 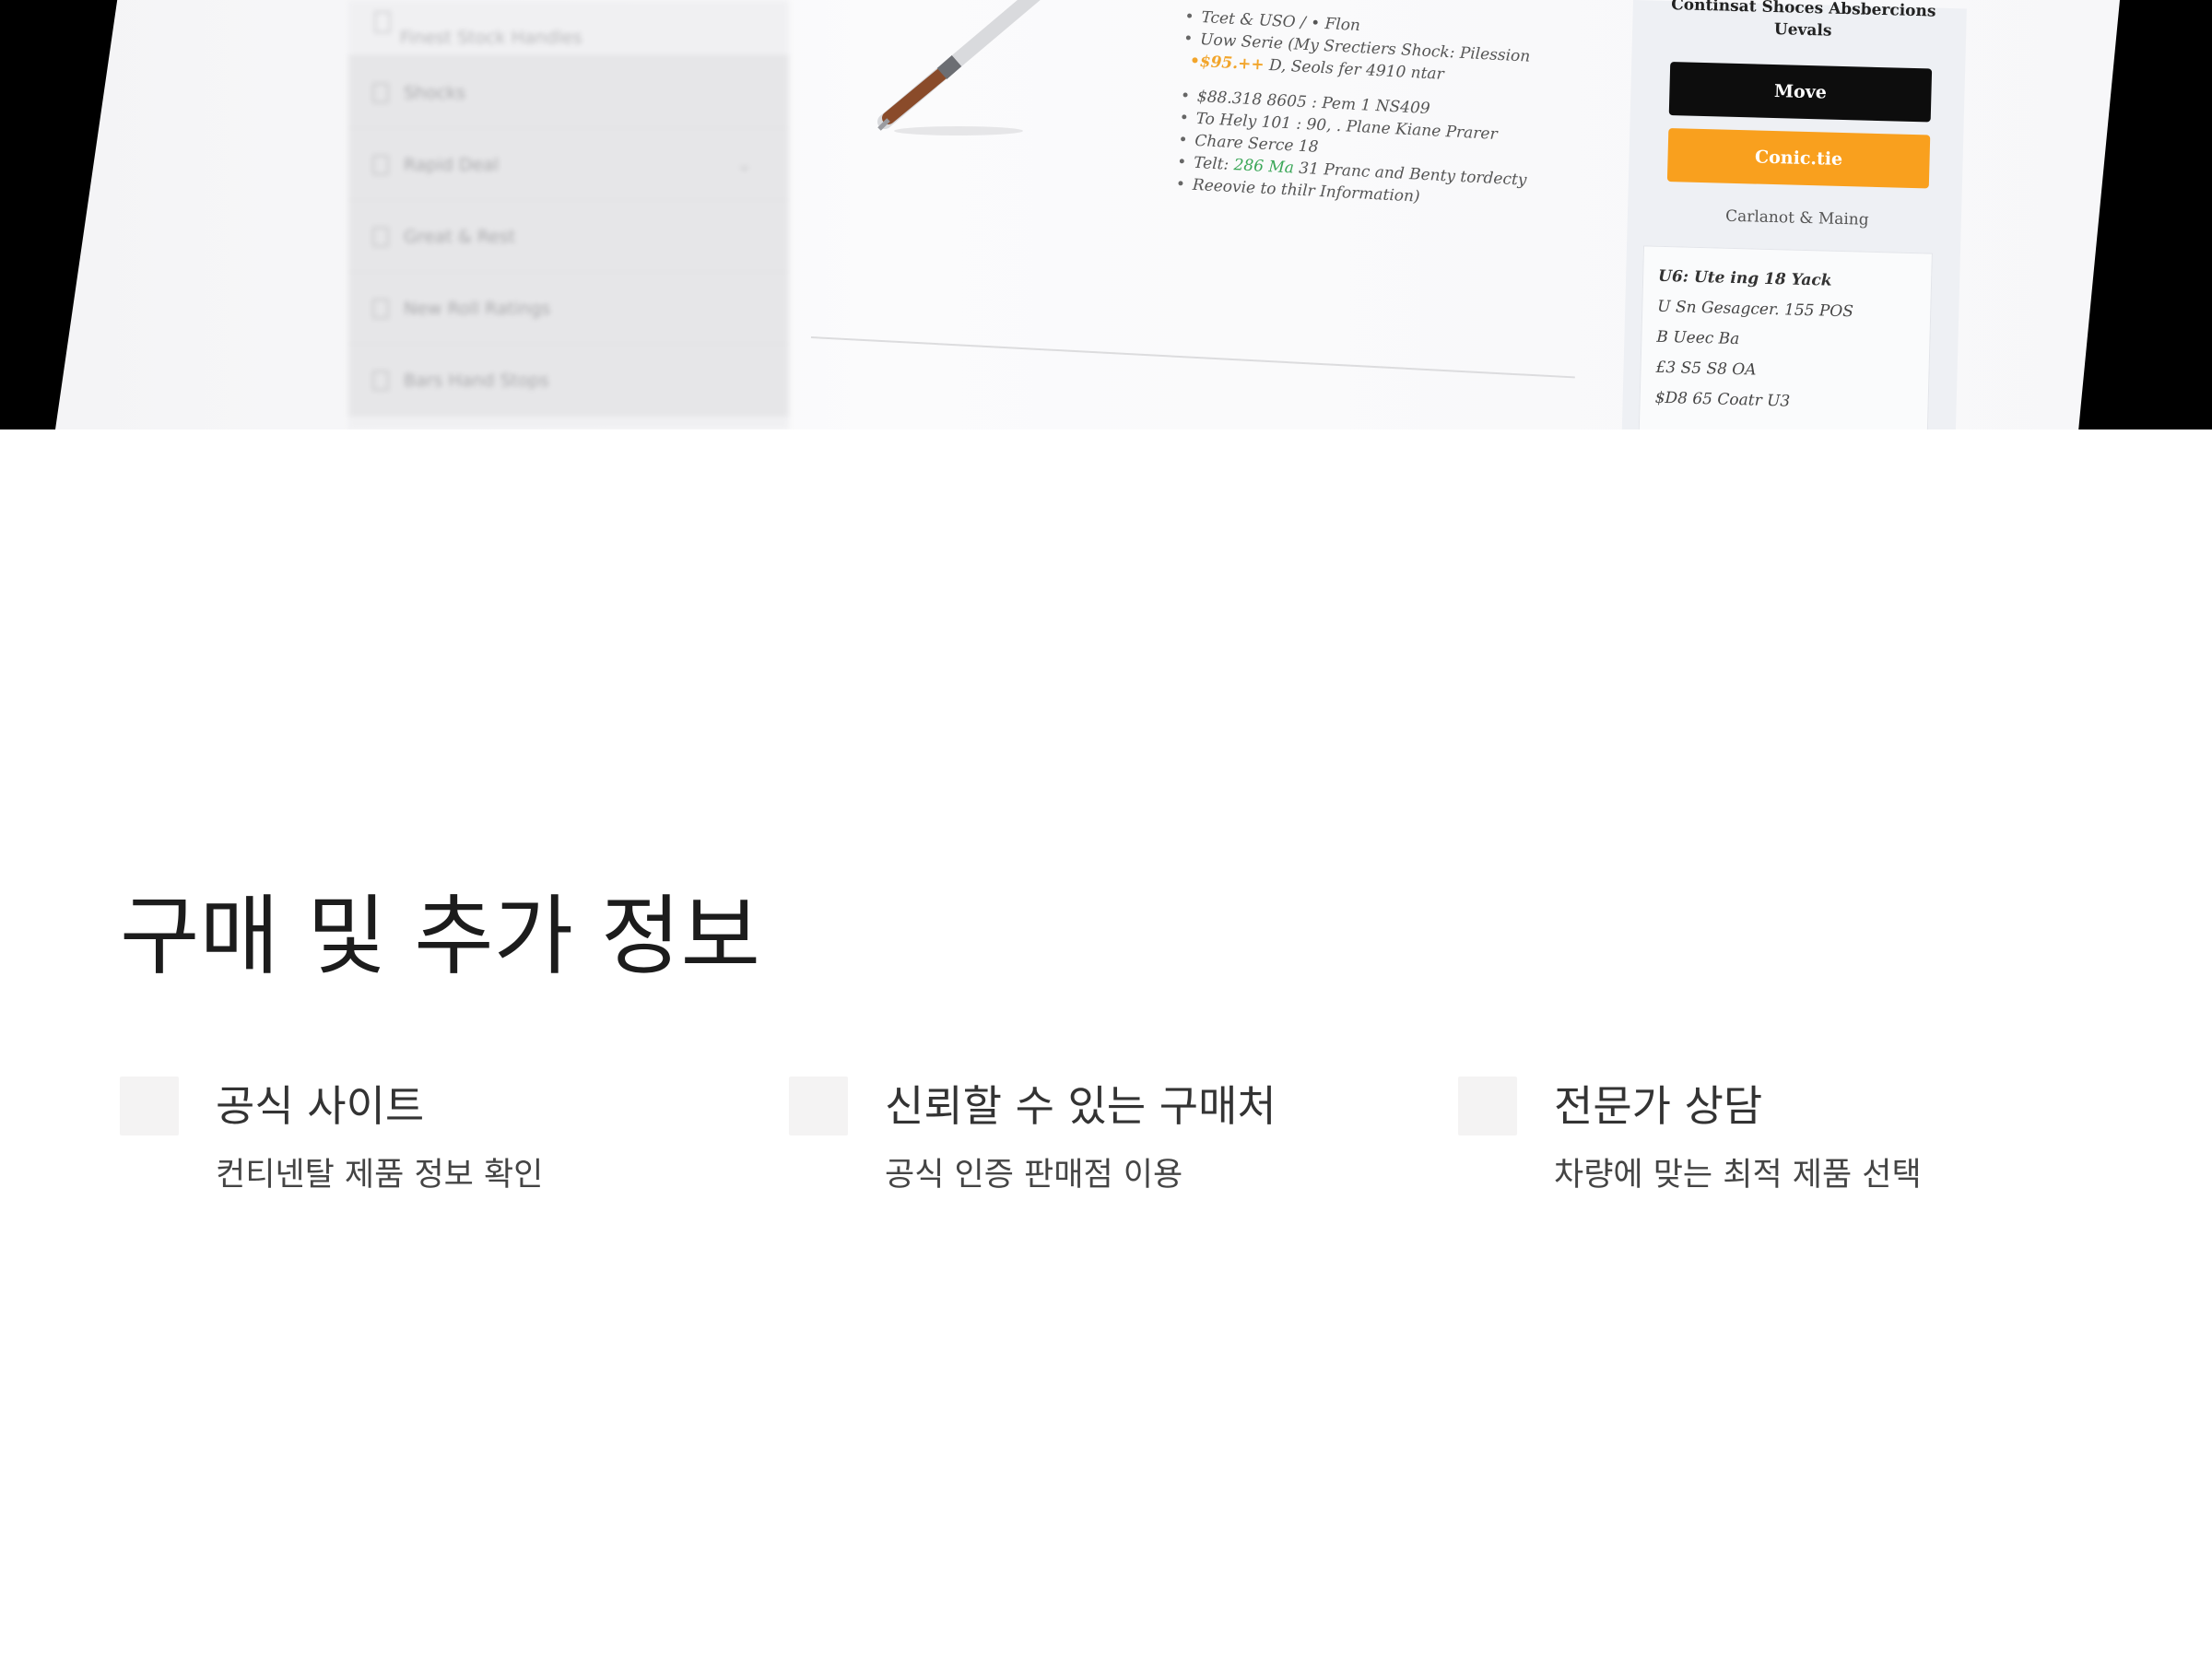 What do you see at coordinates (491, 38) in the screenshot?
I see `sidebar-heading: Finest Stock Handles` at bounding box center [491, 38].